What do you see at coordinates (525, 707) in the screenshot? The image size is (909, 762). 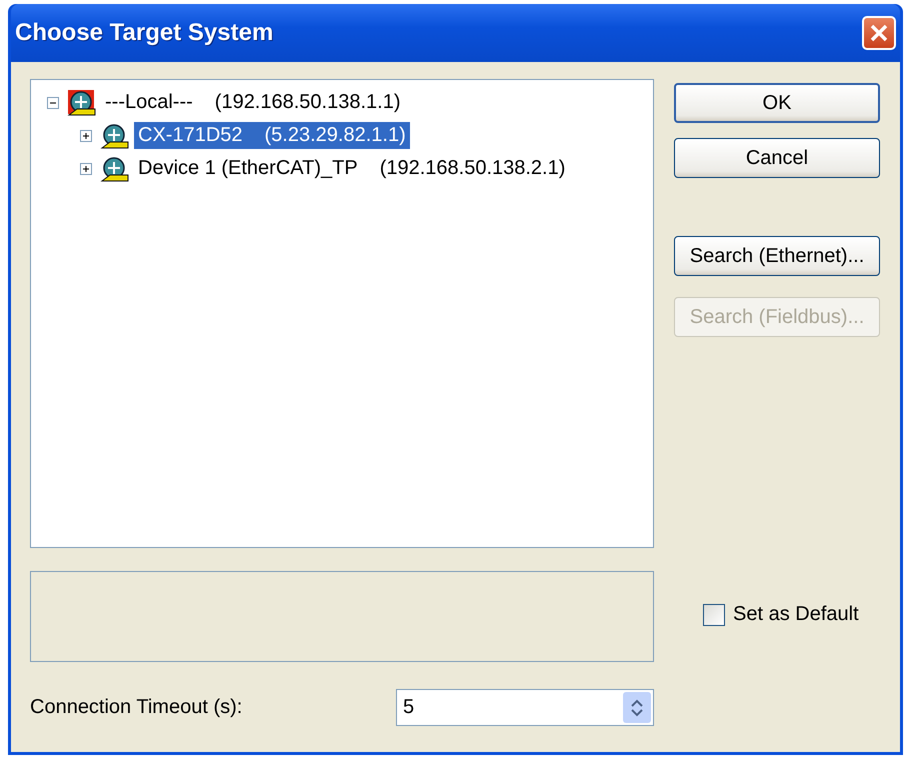 I see `timeout-field: 5` at bounding box center [525, 707].